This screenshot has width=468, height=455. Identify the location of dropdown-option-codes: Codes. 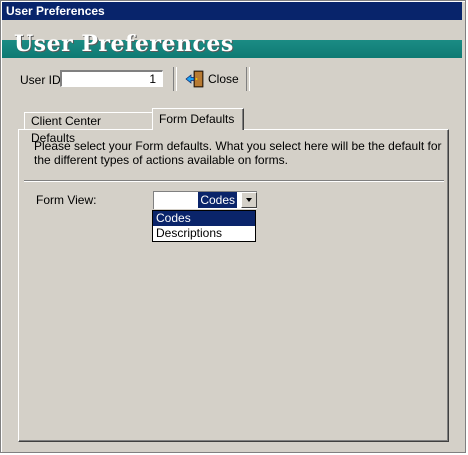
(204, 218).